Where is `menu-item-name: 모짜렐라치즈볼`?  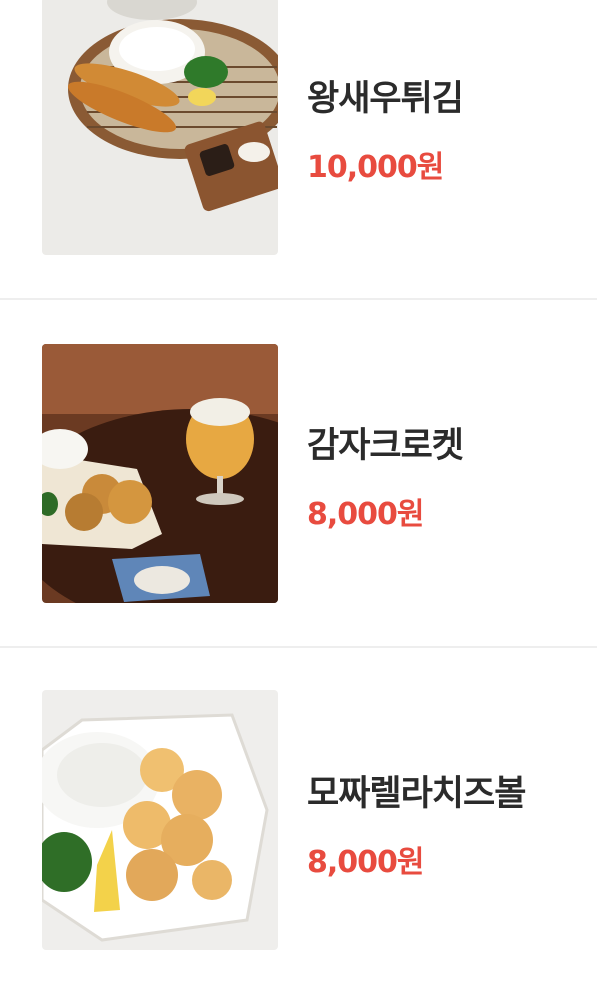
menu-item-name: 모짜렐라치즈볼 is located at coordinates (416, 794).